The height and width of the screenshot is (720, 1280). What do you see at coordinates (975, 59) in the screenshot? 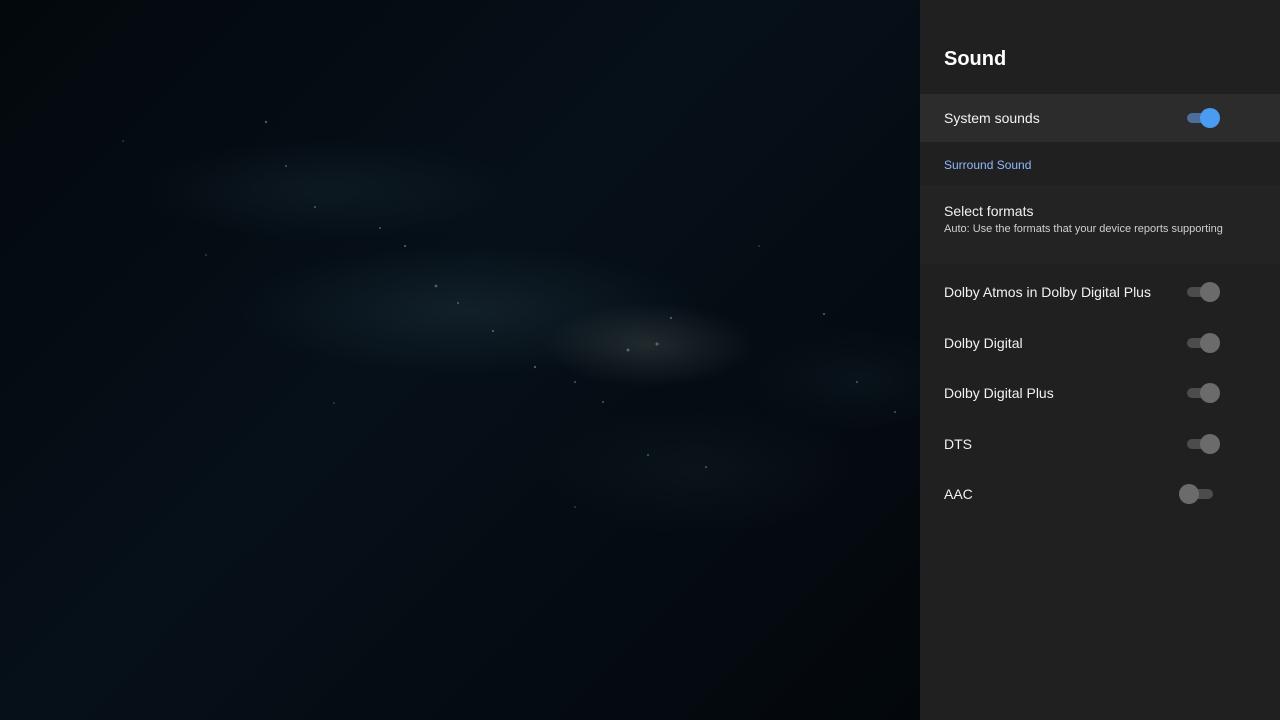
I see `panel-title: Sound` at bounding box center [975, 59].